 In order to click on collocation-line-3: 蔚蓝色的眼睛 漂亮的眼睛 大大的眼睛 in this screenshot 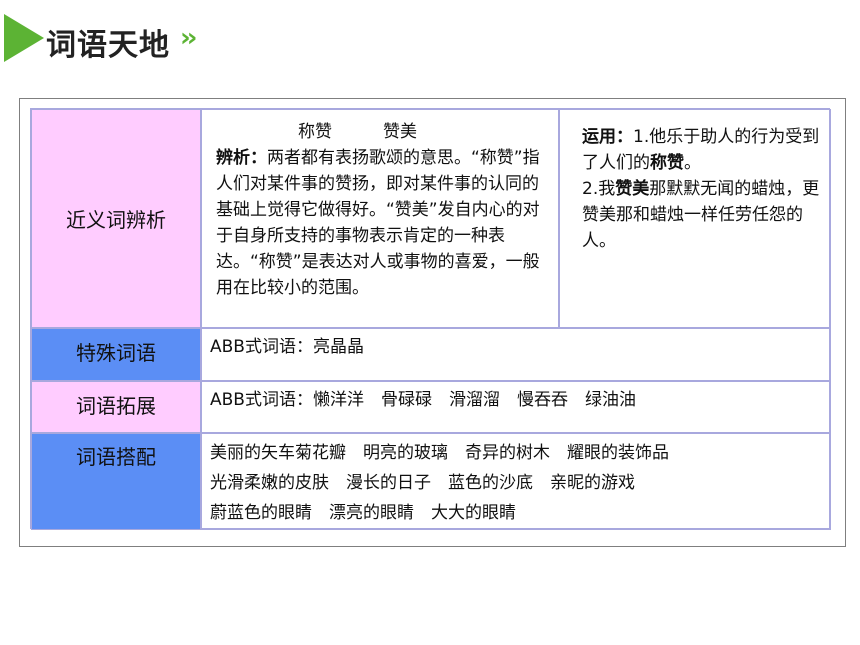, I will do `click(363, 513)`.